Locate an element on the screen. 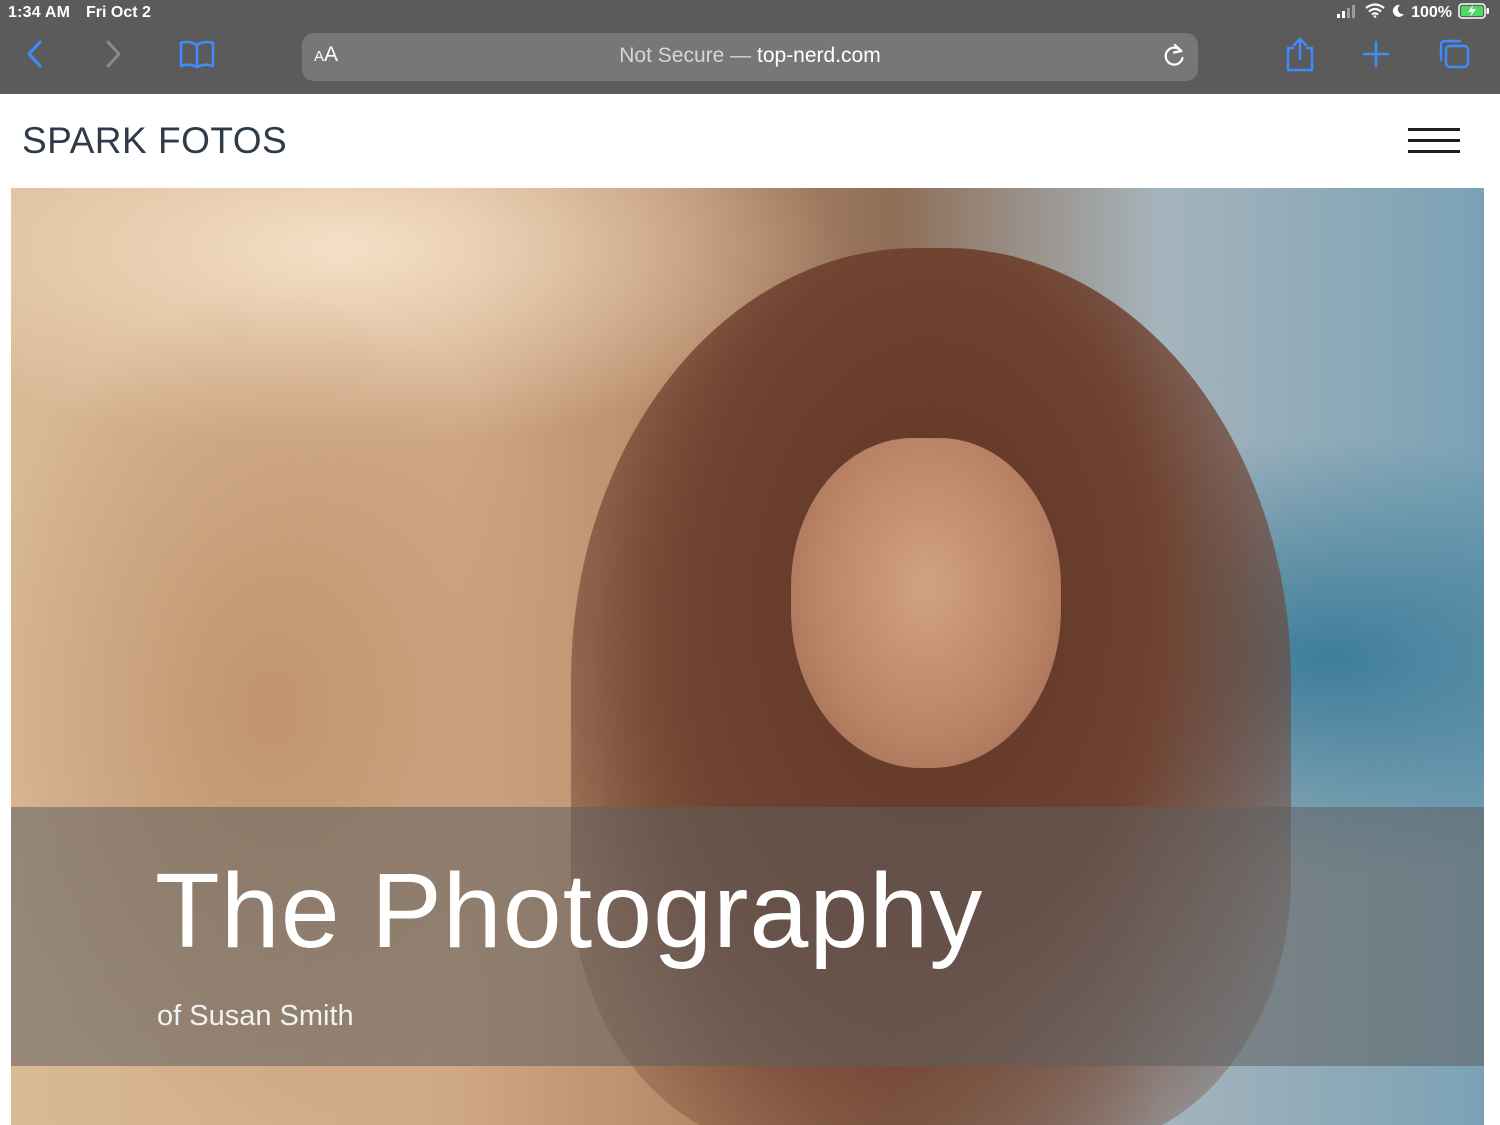 The image size is (1500, 1125). url-display: Not Secure — top-nerd.com is located at coordinates (750, 56).